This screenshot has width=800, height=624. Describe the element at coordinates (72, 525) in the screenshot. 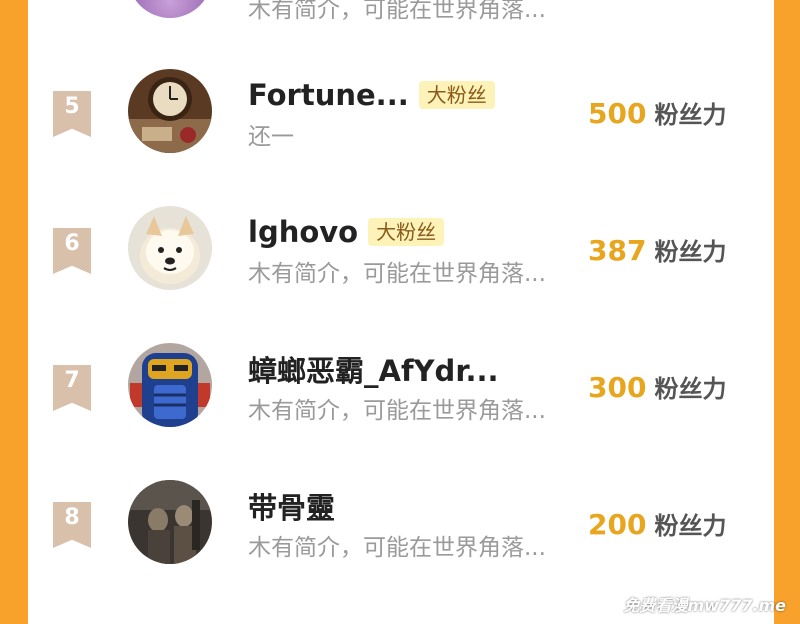

I see `rank-badge: 8` at that location.